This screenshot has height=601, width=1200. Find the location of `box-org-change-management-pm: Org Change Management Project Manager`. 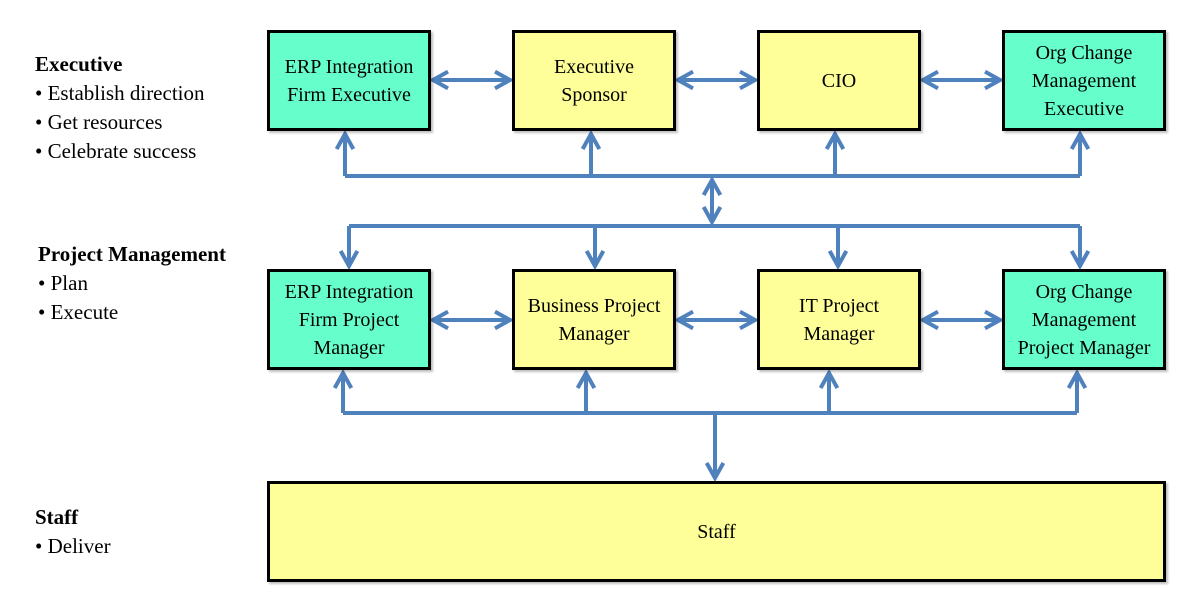

box-org-change-management-pm: Org Change Management Project Manager is located at coordinates (1084, 319).